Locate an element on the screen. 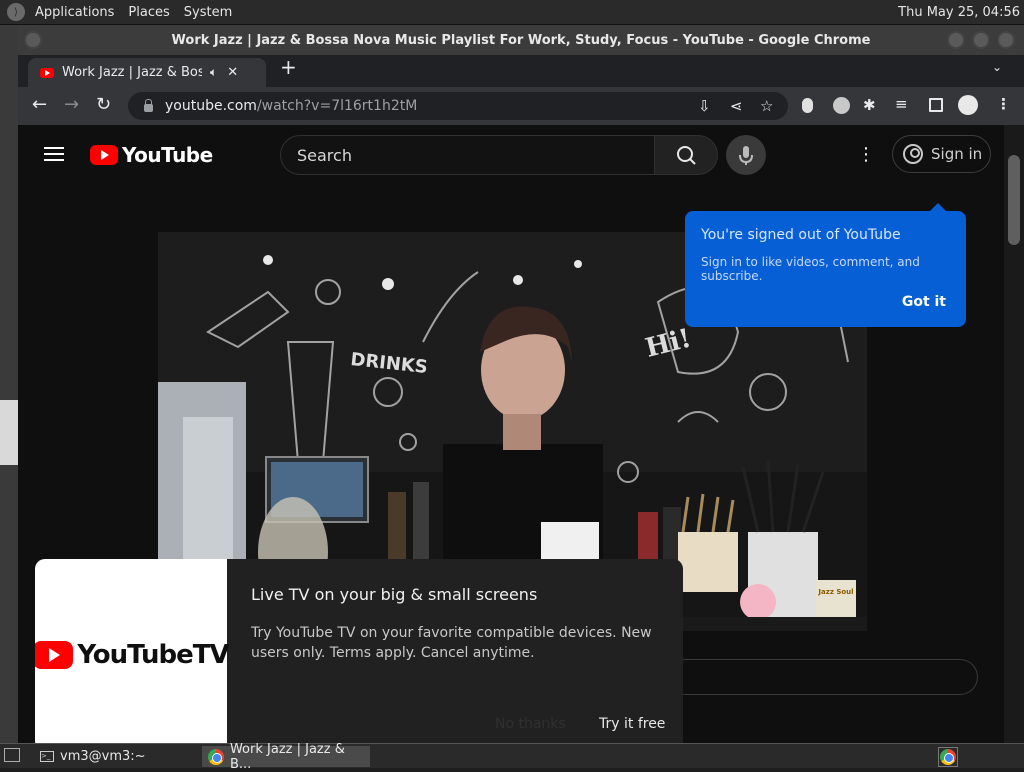 The image size is (1024, 772). youtube-favicon-icon is located at coordinates (47, 72).